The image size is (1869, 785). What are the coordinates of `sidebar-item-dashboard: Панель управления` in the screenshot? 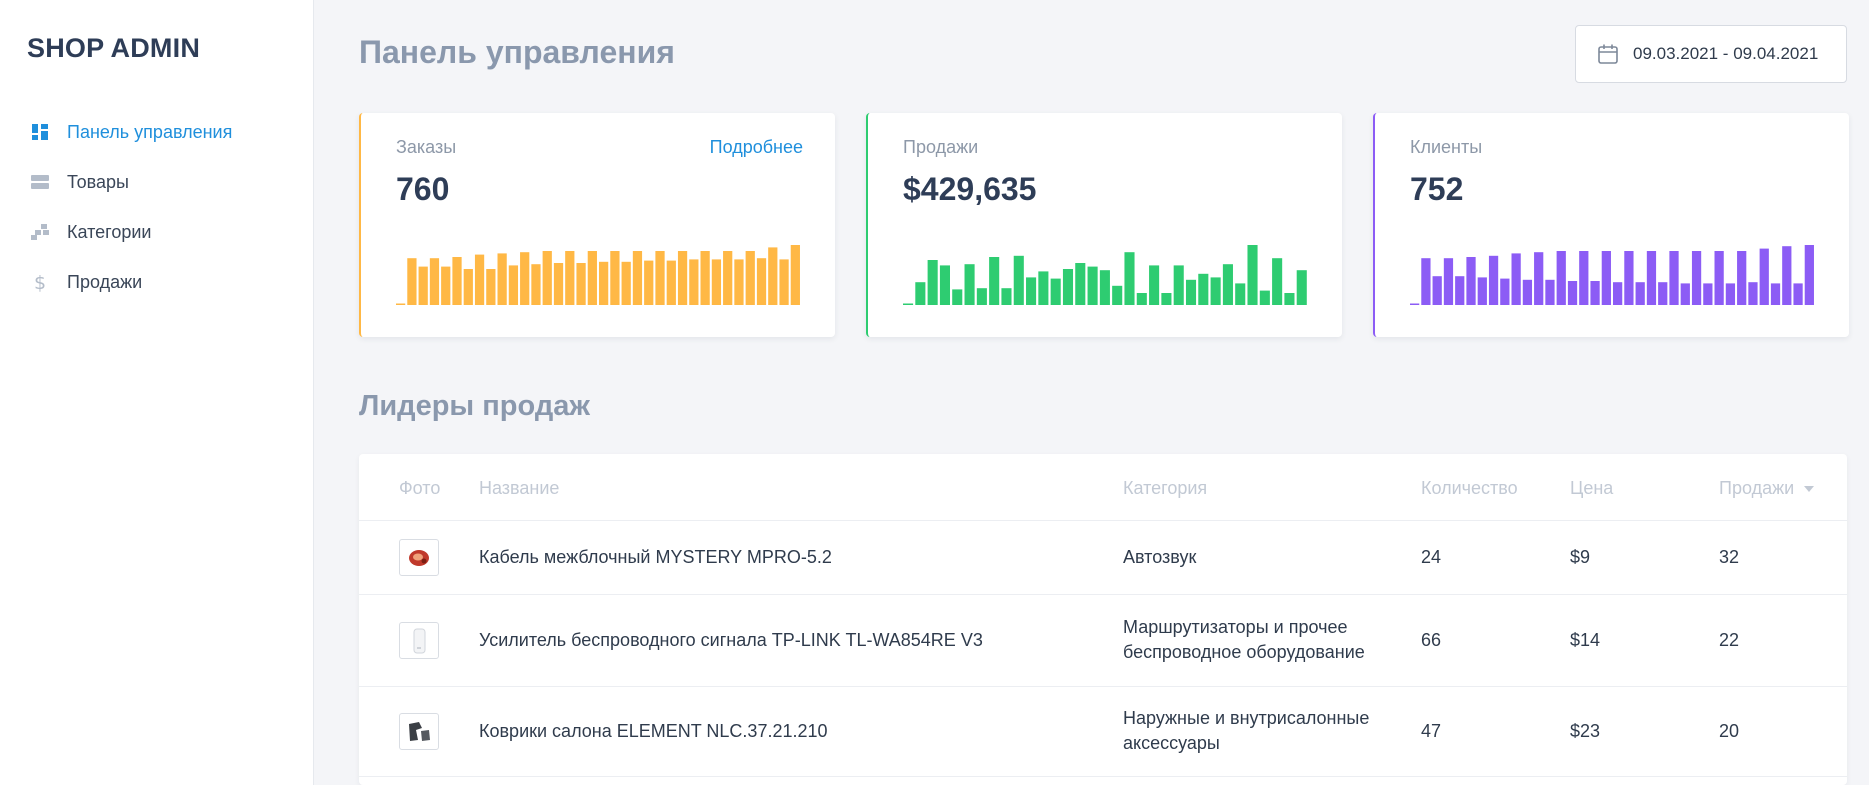 It's located at (157, 132).